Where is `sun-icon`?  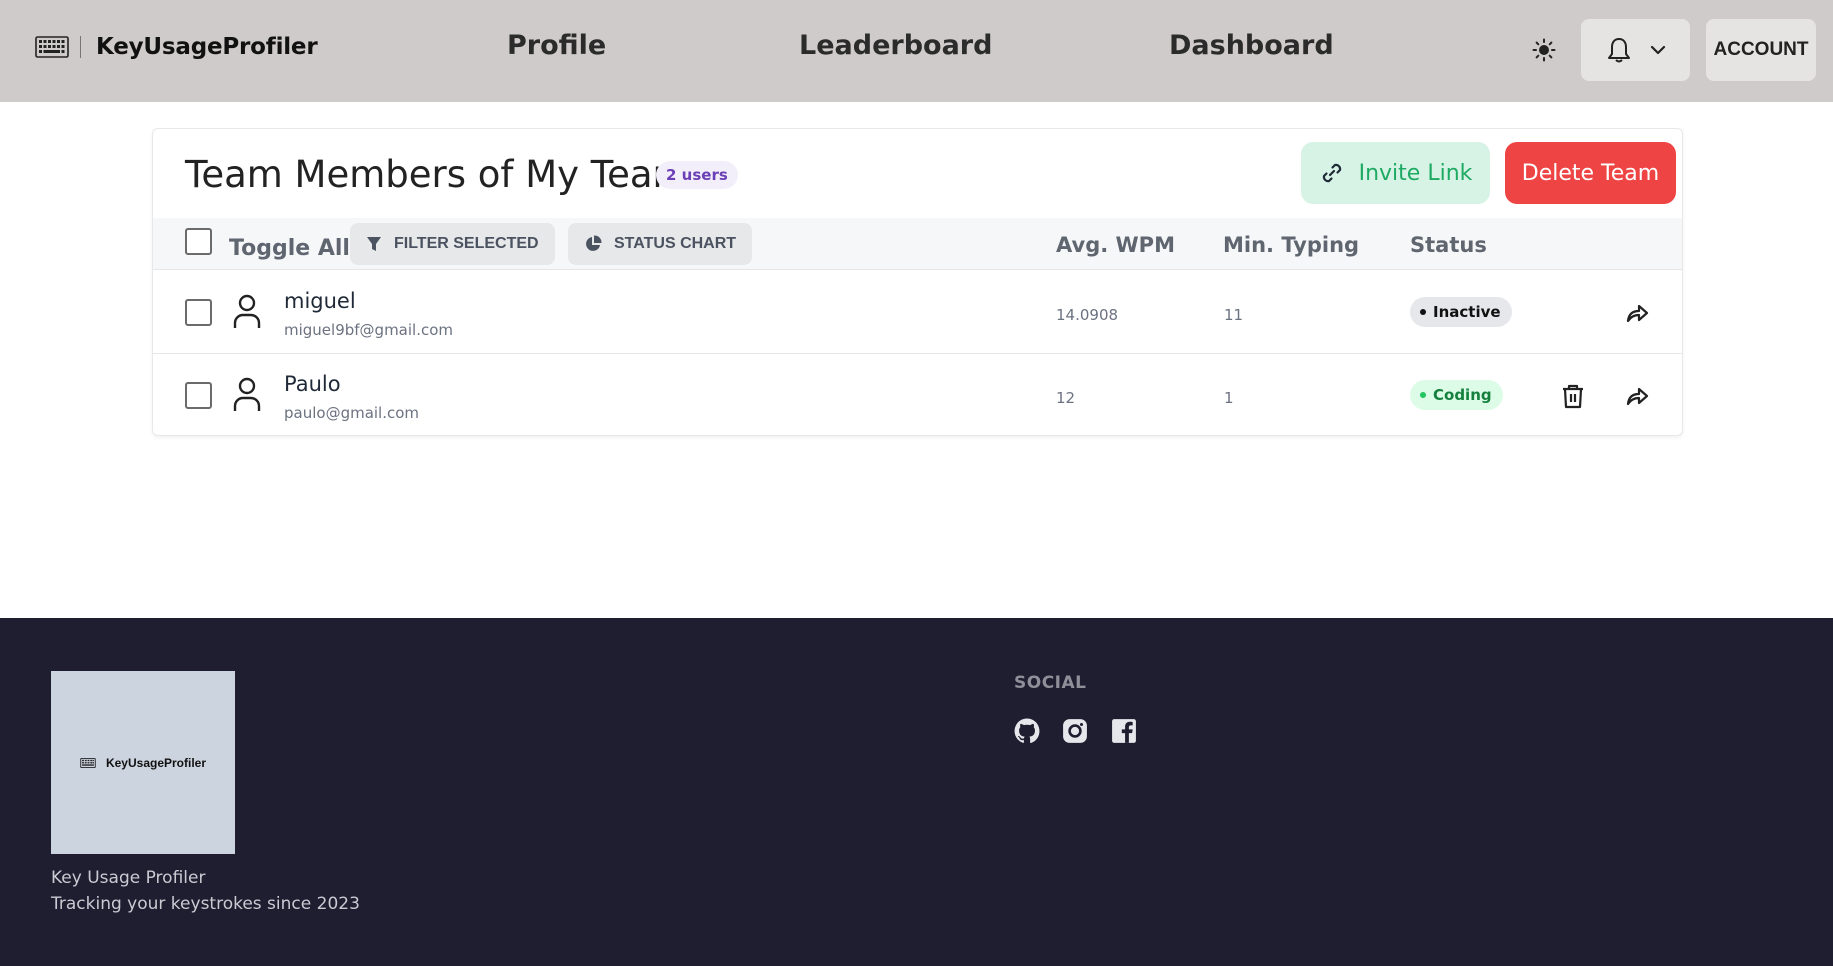
sun-icon is located at coordinates (1544, 50).